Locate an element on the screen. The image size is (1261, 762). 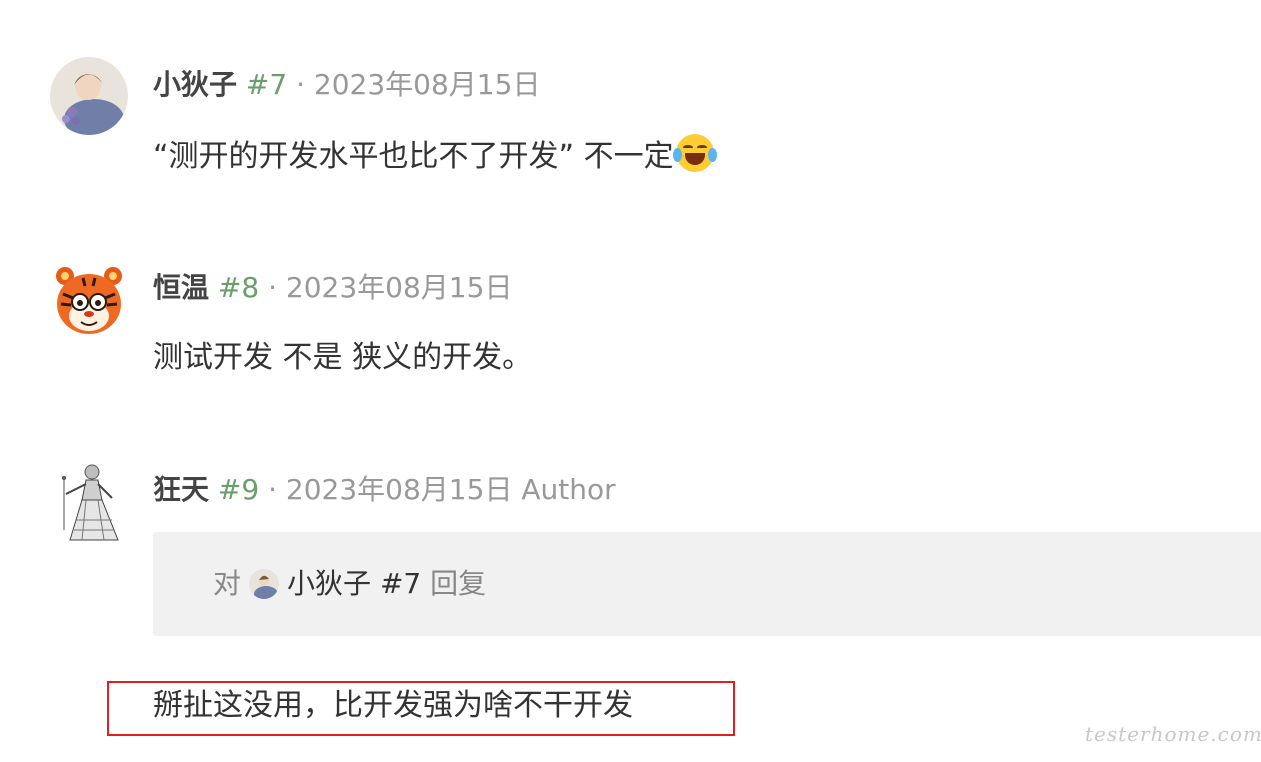
reply-reference: 对 小狄子 #7 回复 is located at coordinates (349, 584).